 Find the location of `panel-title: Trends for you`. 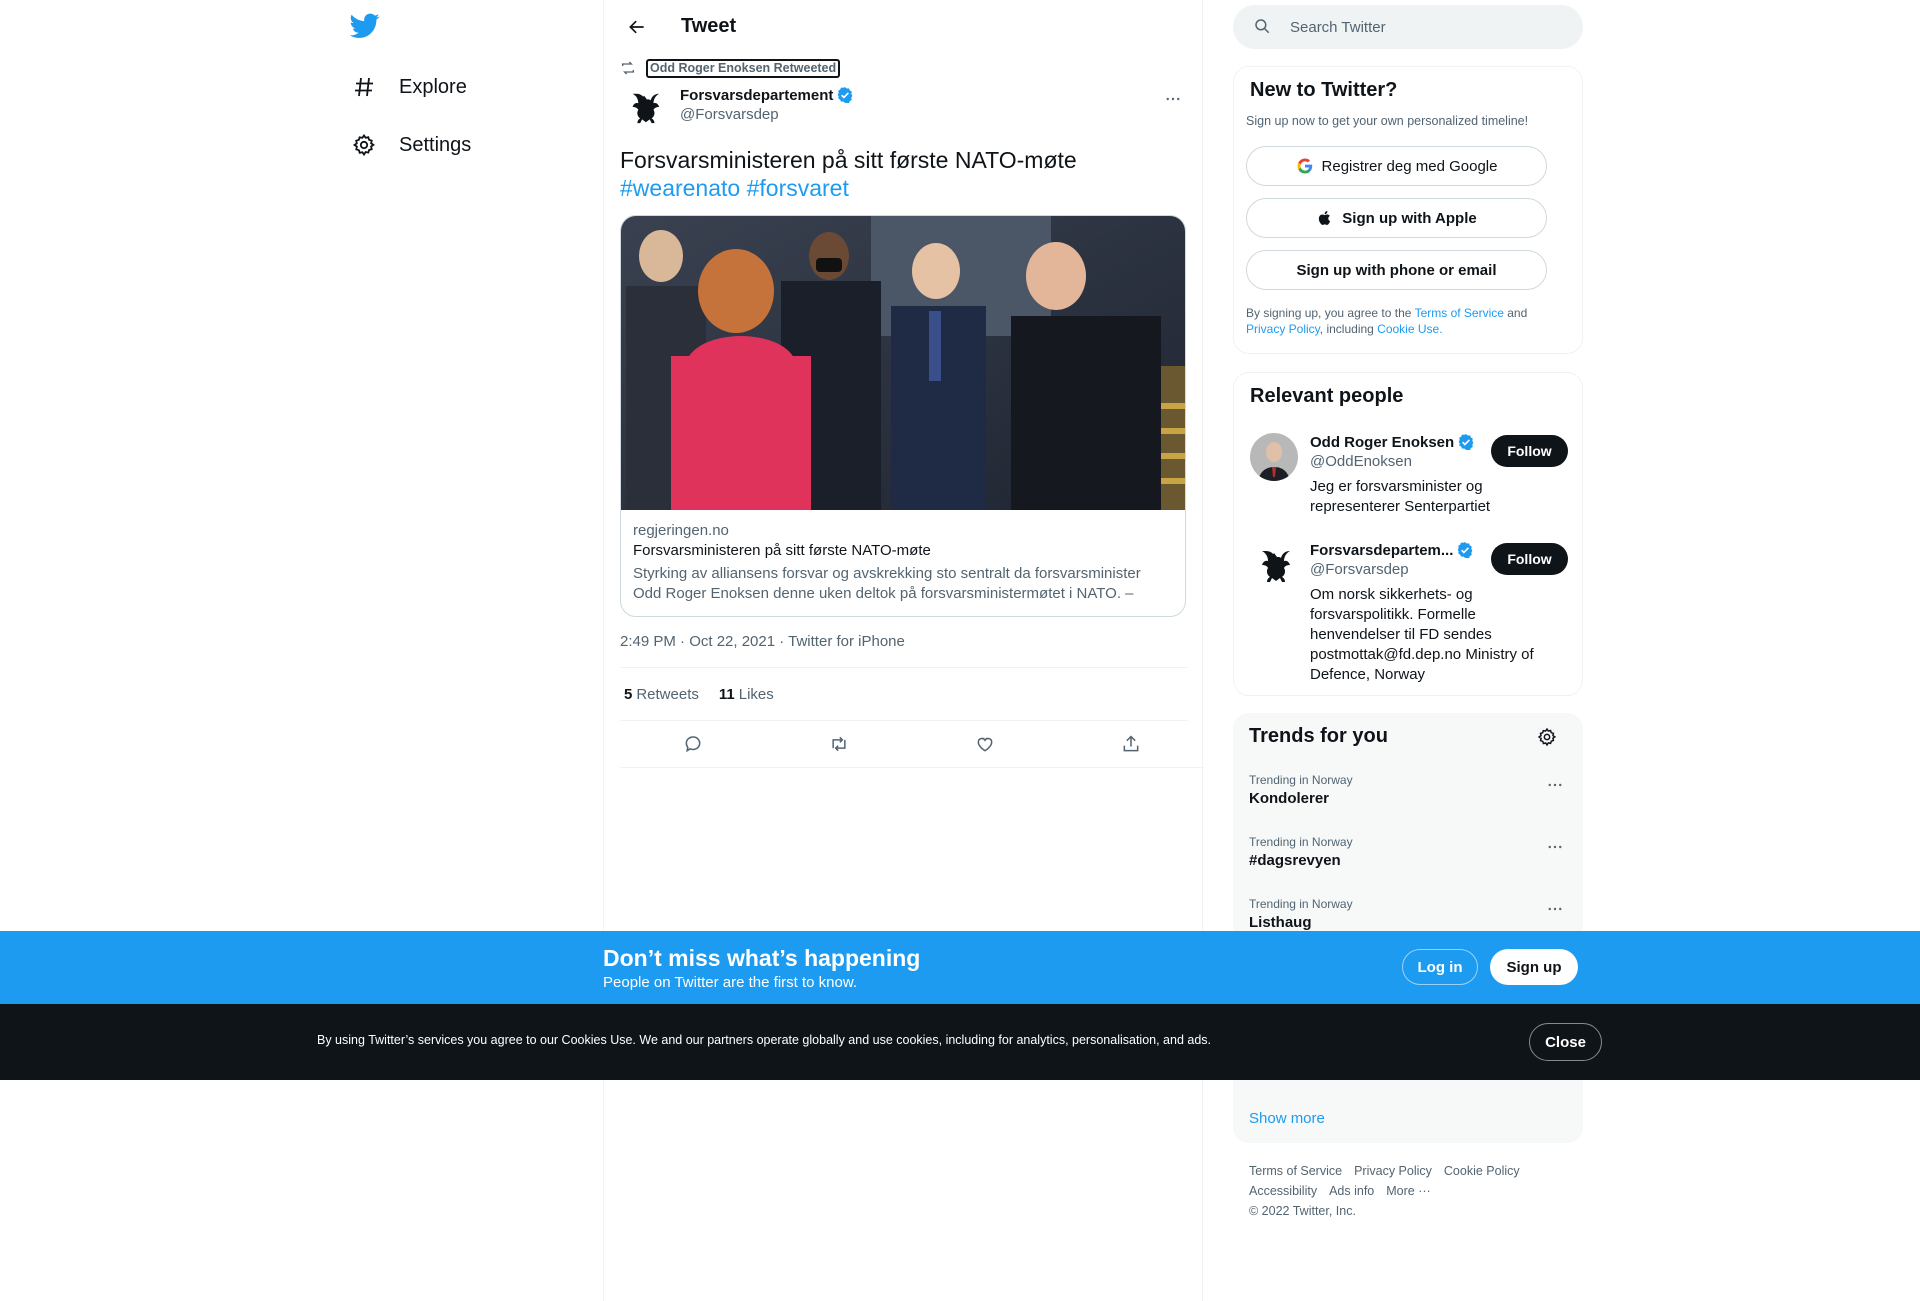

panel-title: Trends for you is located at coordinates (1318, 736).